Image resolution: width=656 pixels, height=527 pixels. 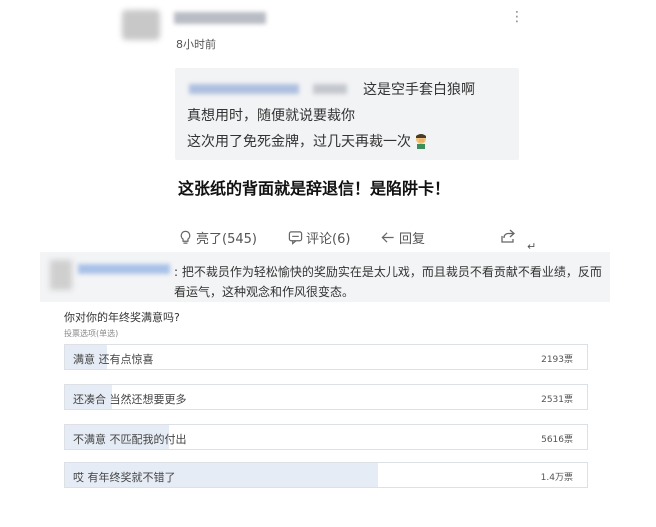 I want to click on poll-question: 你对你的年终奖满意吗?, so click(x=122, y=317).